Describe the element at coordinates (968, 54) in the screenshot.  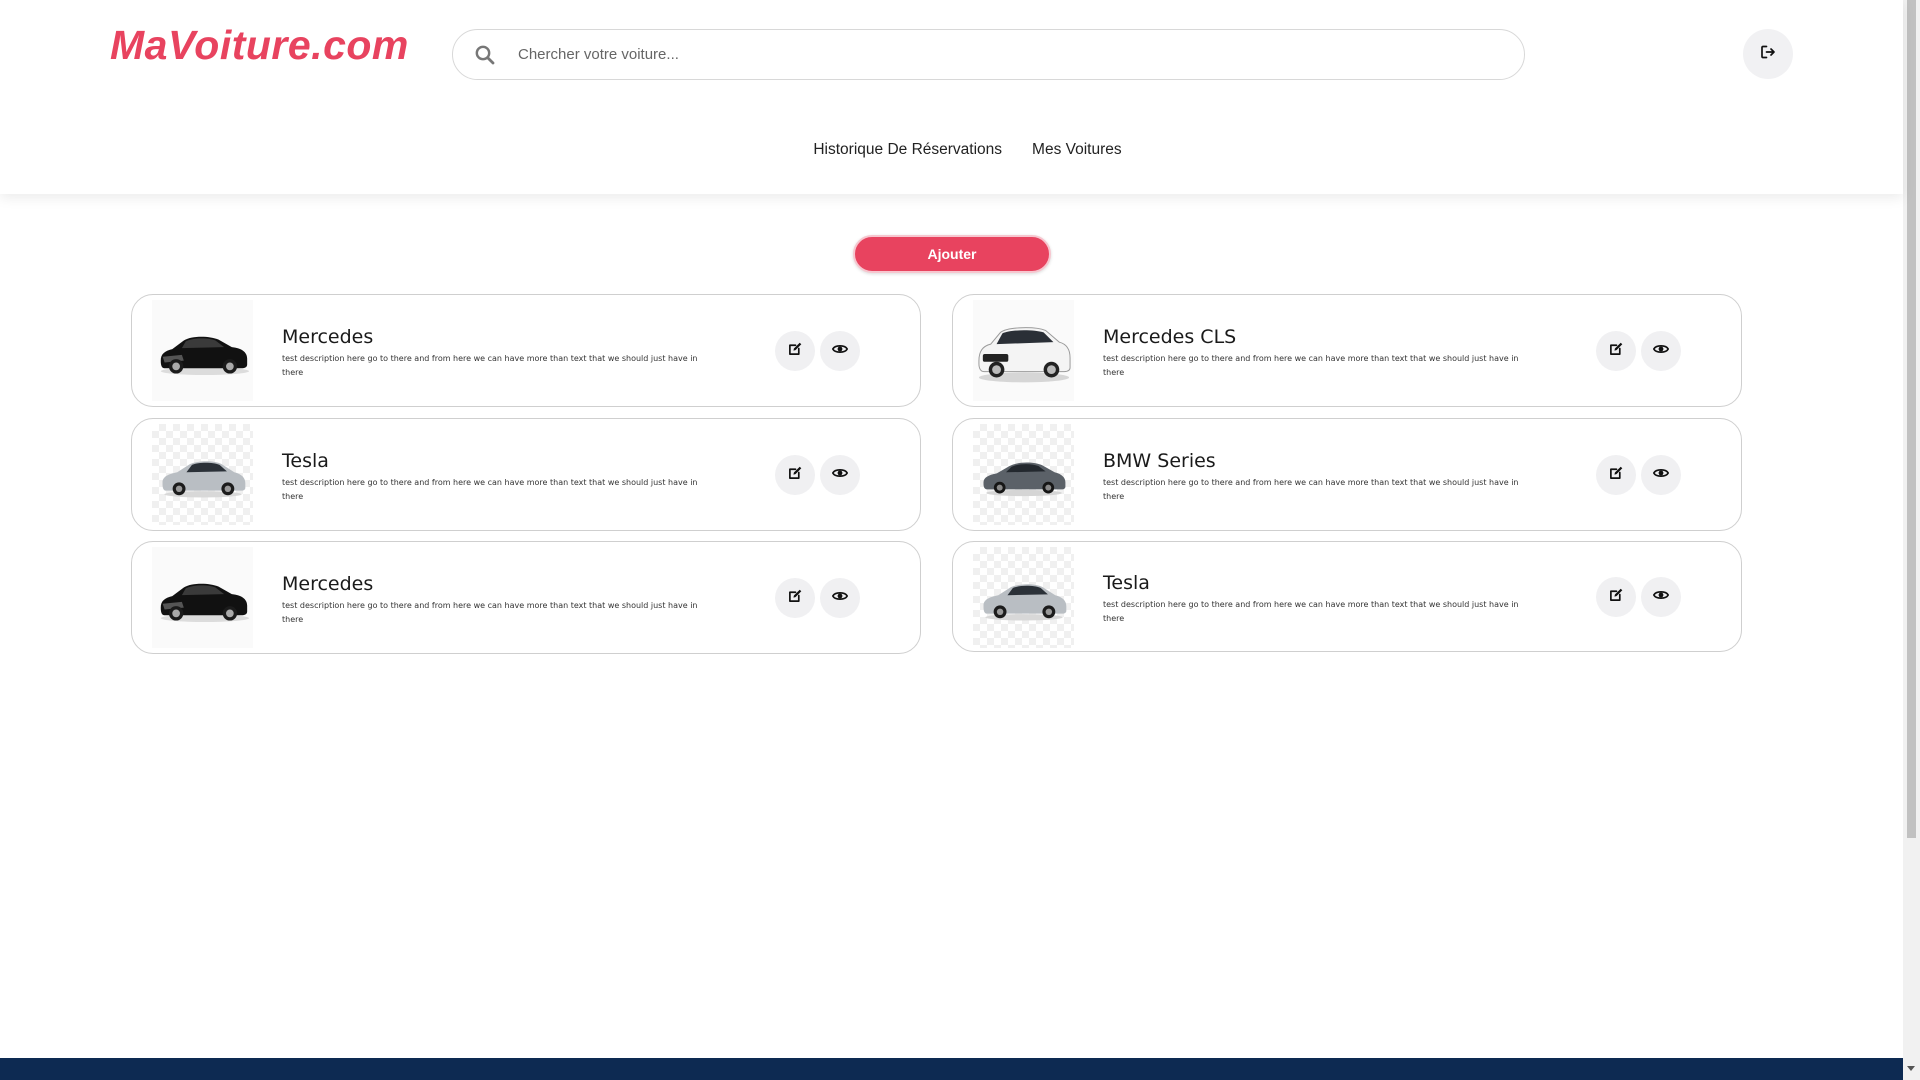
I see `search-input` at that location.